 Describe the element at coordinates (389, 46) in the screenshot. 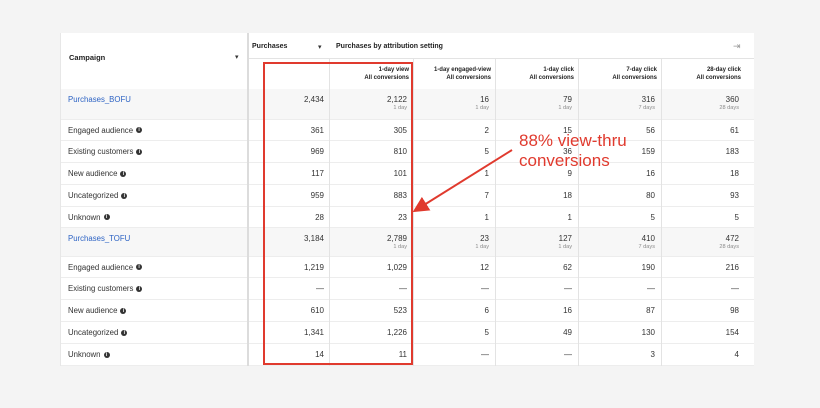

I see `attribution-group-header: Purchases by attribution setting` at that location.